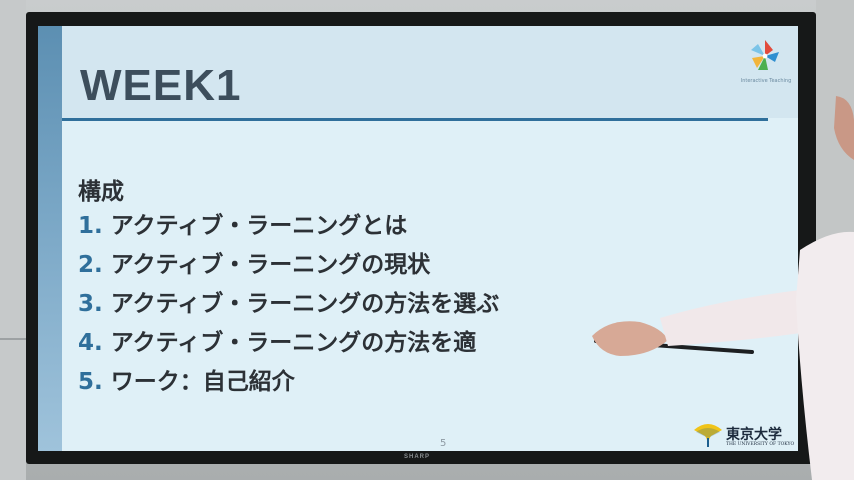 The image size is (854, 480). What do you see at coordinates (90, 343) in the screenshot?
I see `agenda-item-number: 4.` at bounding box center [90, 343].